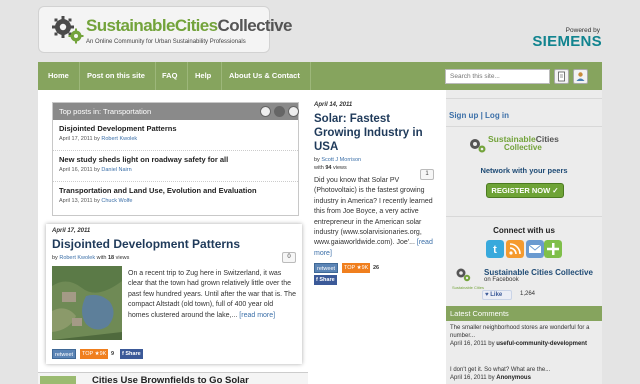 This screenshot has height=384, width=640. What do you see at coordinates (479, 115) in the screenshot?
I see `auth-links: Sign up | Log in` at bounding box center [479, 115].